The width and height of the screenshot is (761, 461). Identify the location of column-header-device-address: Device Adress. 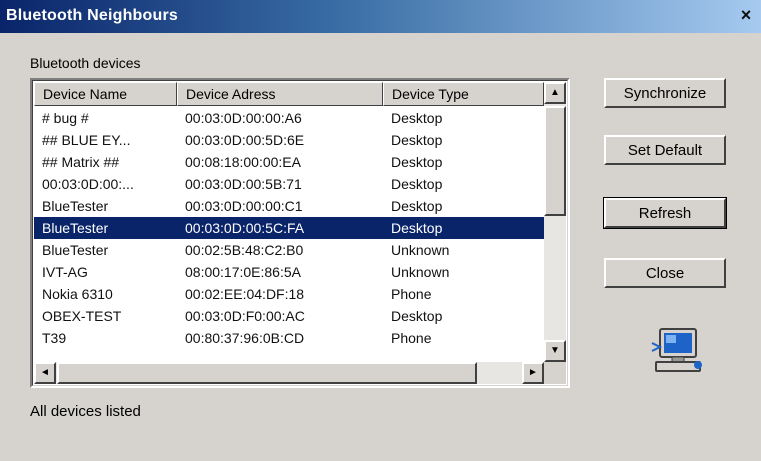
(280, 94).